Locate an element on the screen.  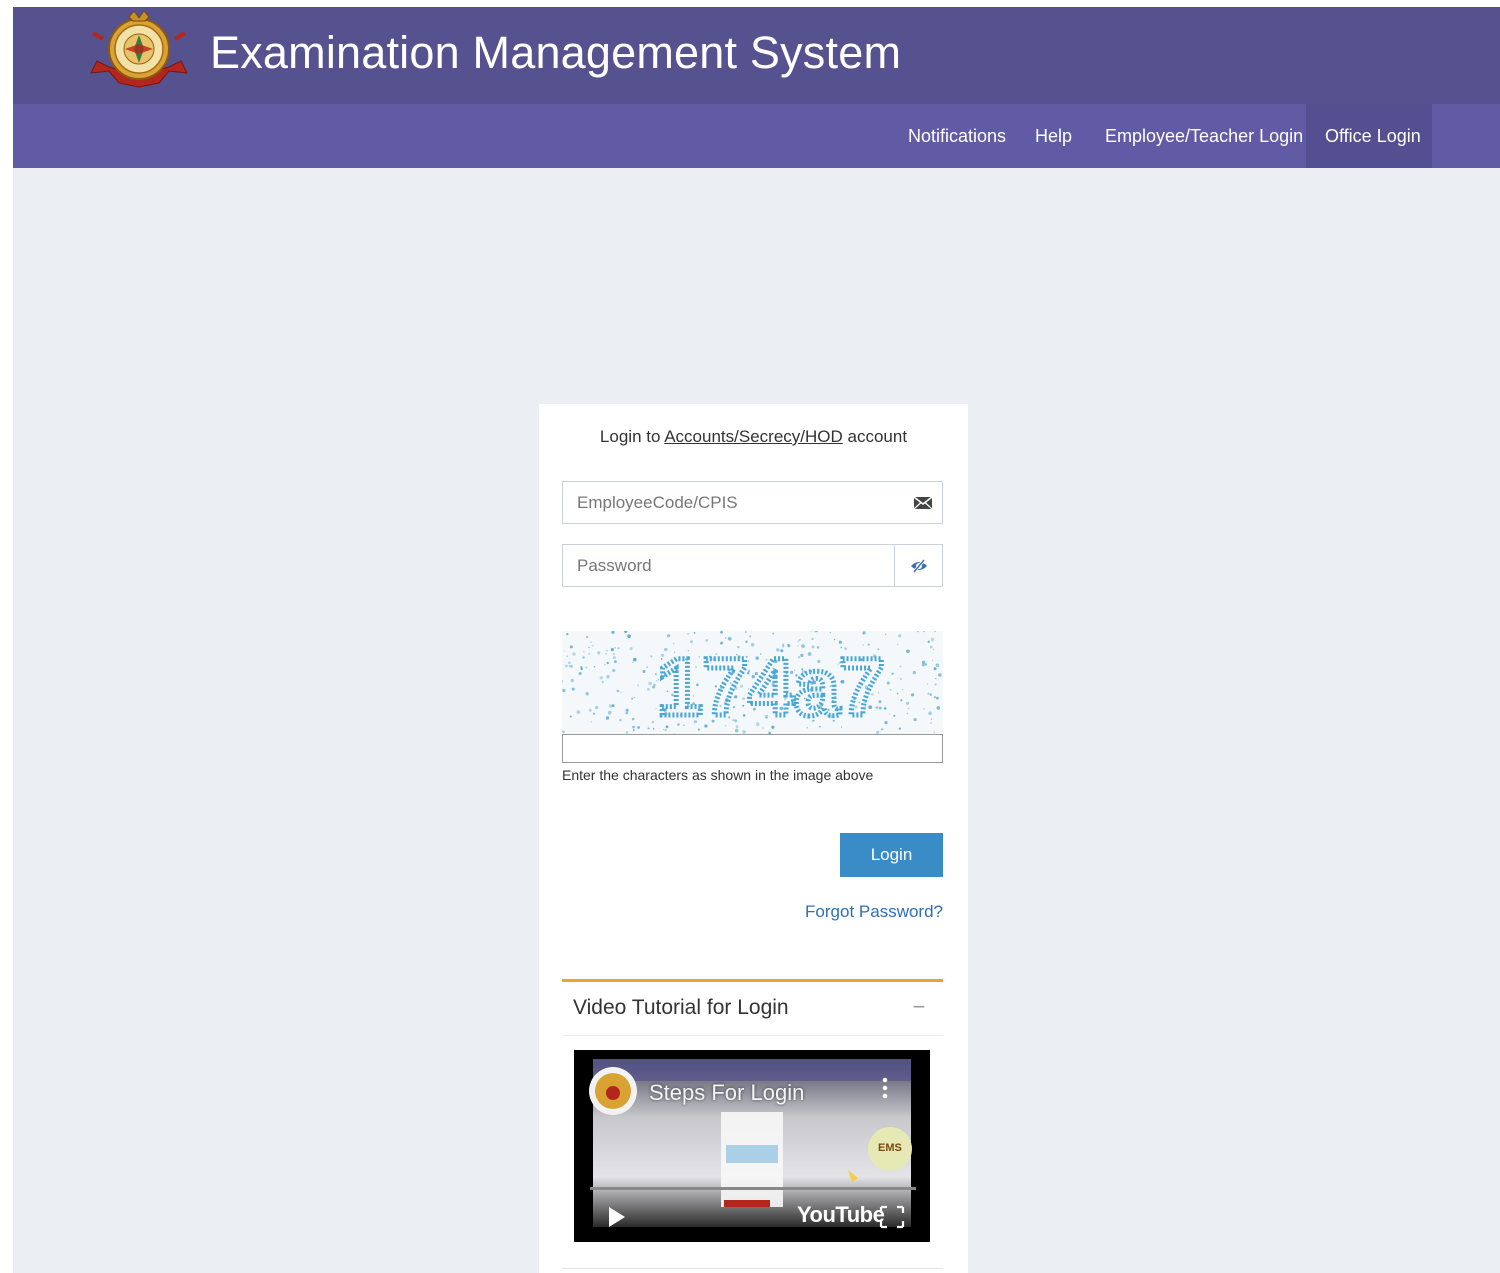
forgot-password-link: Forgot Password? is located at coordinates (874, 912).